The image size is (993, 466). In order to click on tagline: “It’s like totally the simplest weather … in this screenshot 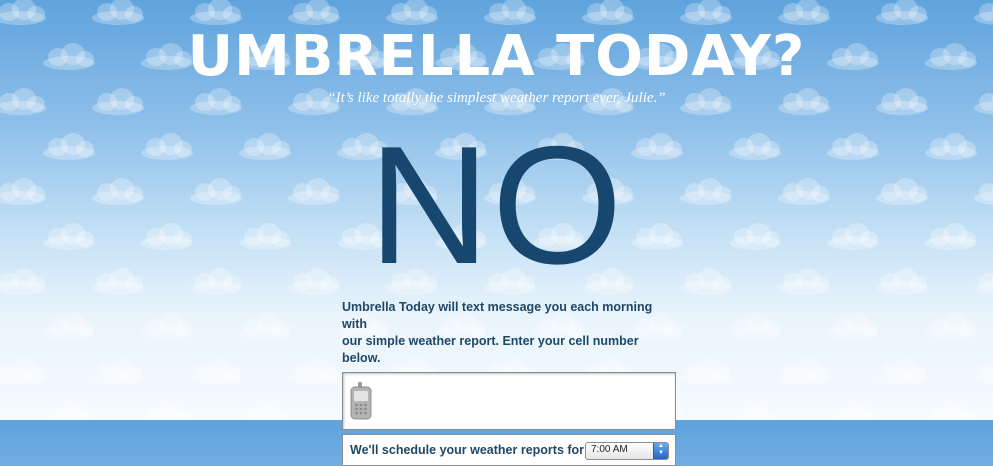, I will do `click(496, 98)`.